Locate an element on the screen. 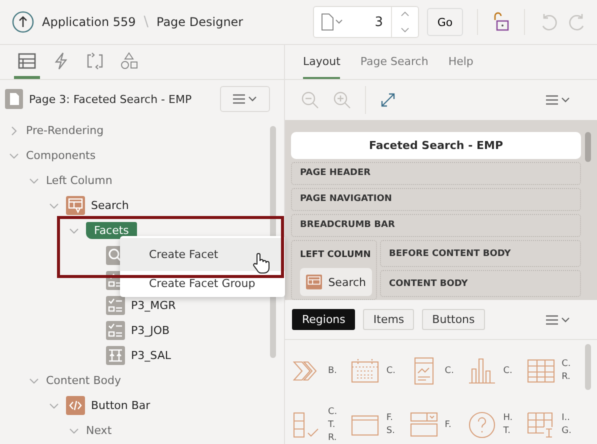 This screenshot has width=597, height=444. range-icon is located at coordinates (115, 355).